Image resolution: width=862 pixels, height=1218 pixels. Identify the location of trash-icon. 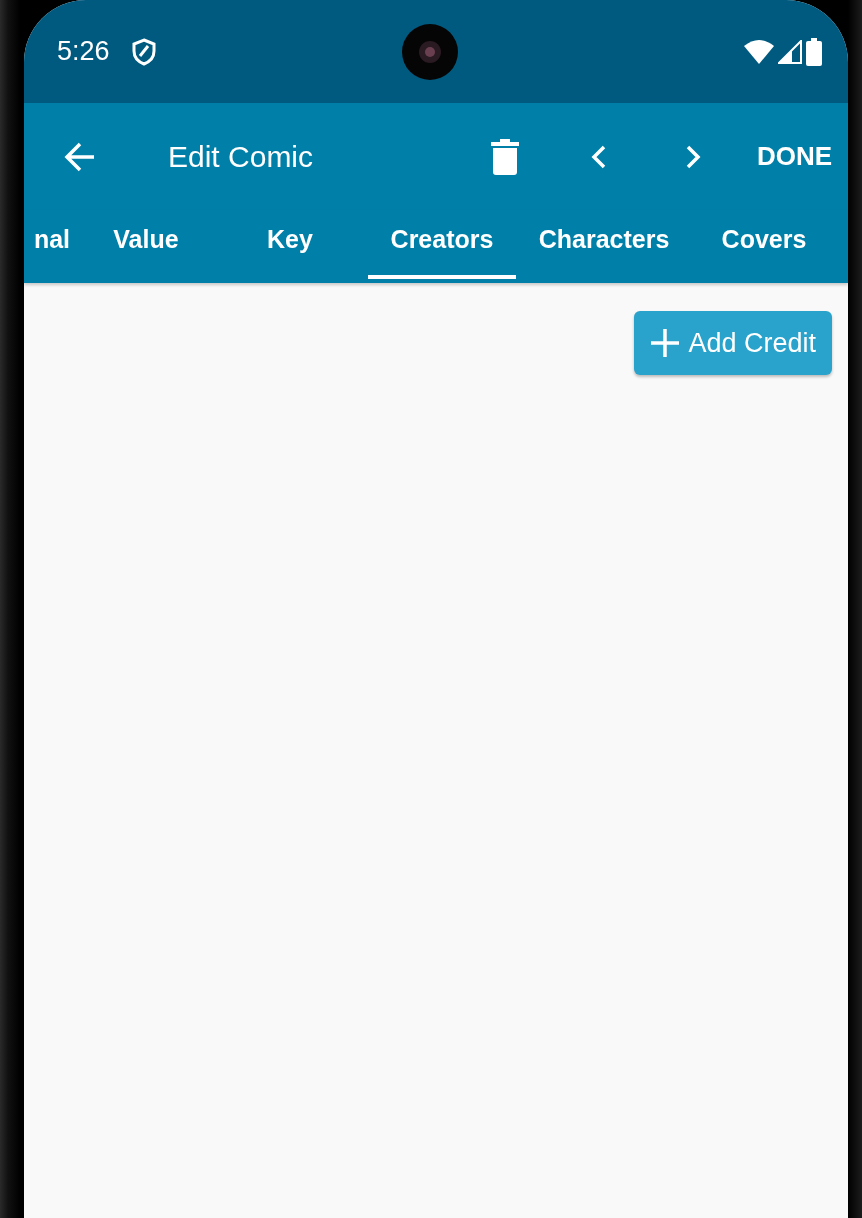
(504, 156).